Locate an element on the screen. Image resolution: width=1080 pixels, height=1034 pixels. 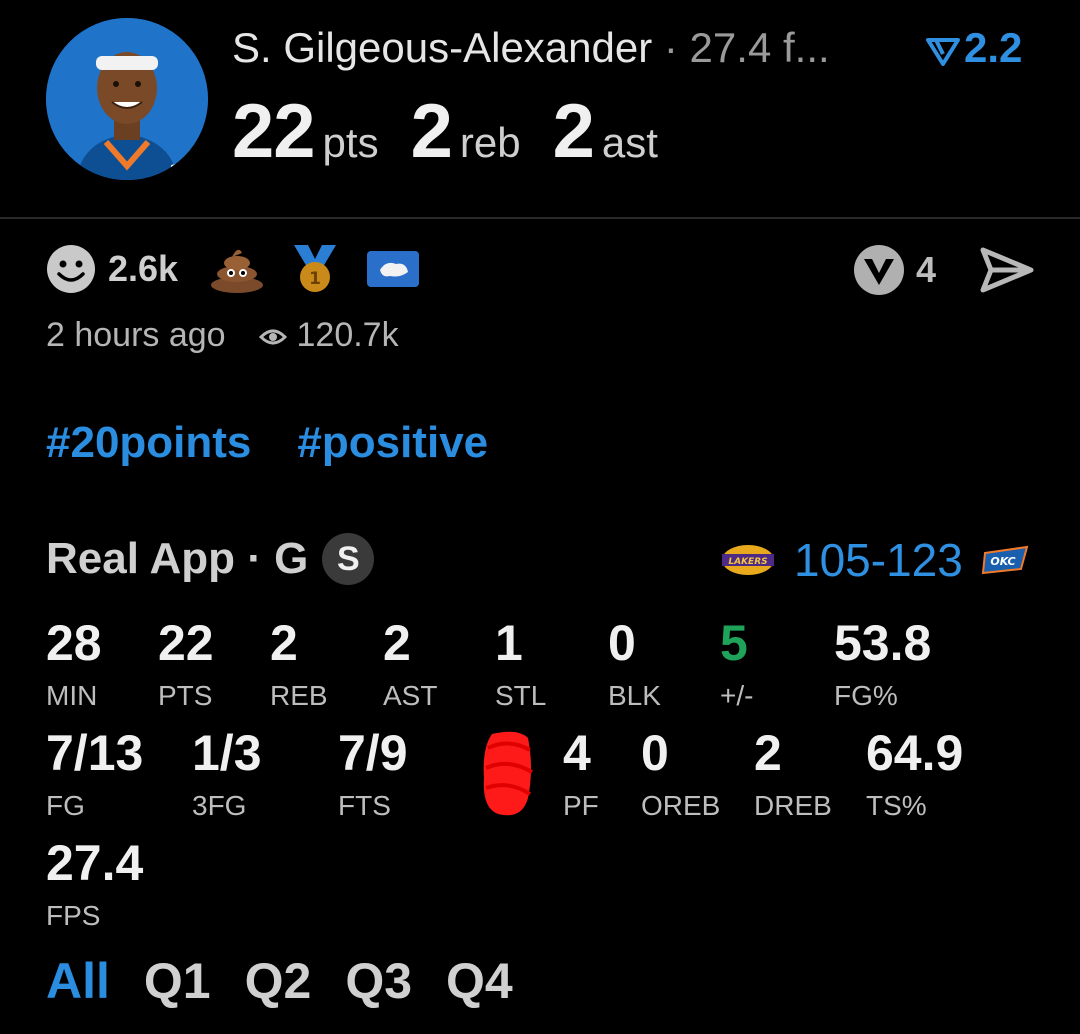
stat-ast: 2 AST is located at coordinates (410, 665).